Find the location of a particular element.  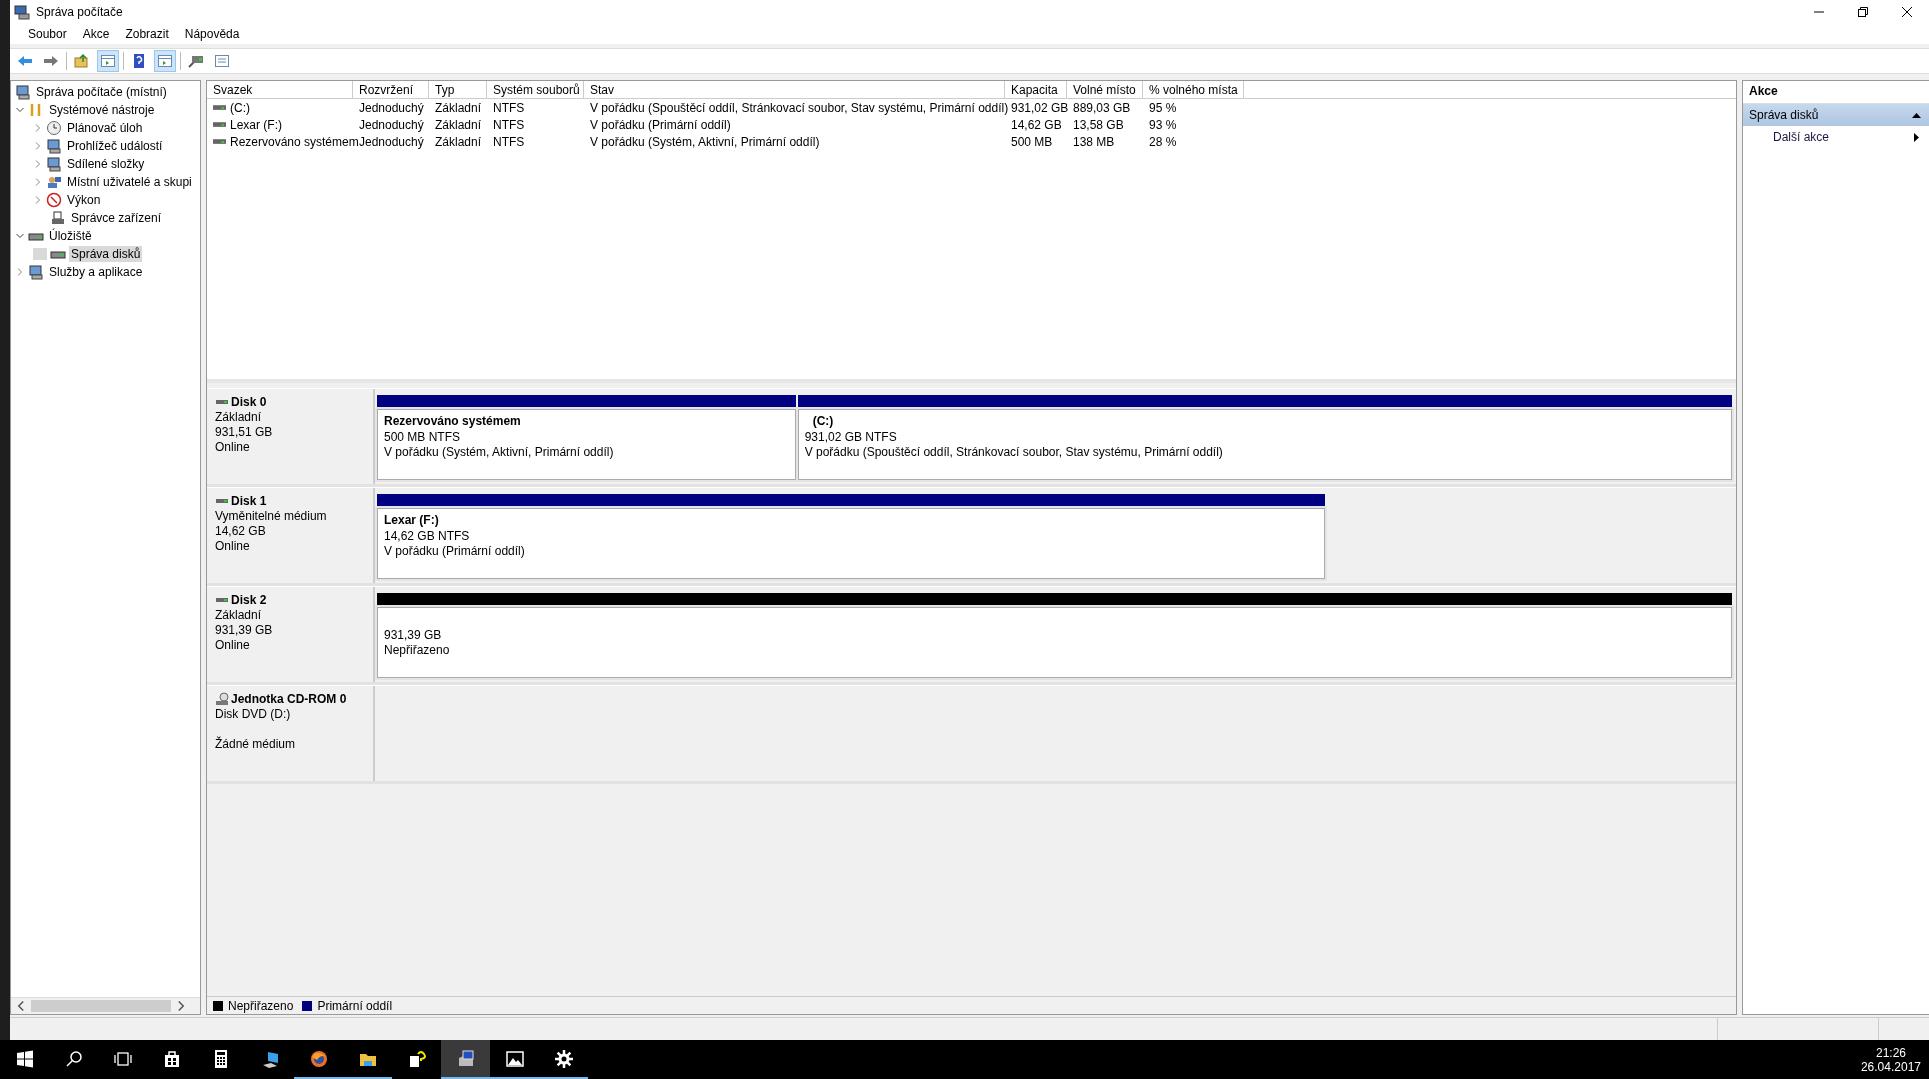

column-header: Rozvržení is located at coordinates (391, 89).